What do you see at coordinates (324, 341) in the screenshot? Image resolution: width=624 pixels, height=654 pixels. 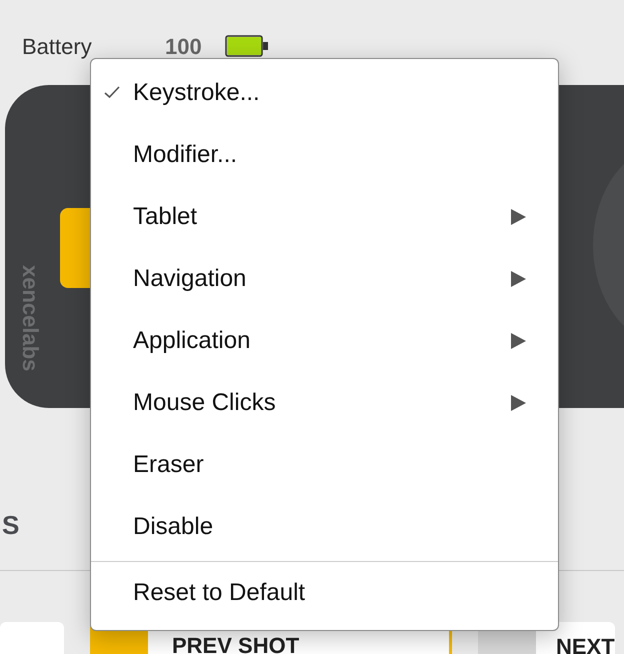 I see `menu-item: Application` at bounding box center [324, 341].